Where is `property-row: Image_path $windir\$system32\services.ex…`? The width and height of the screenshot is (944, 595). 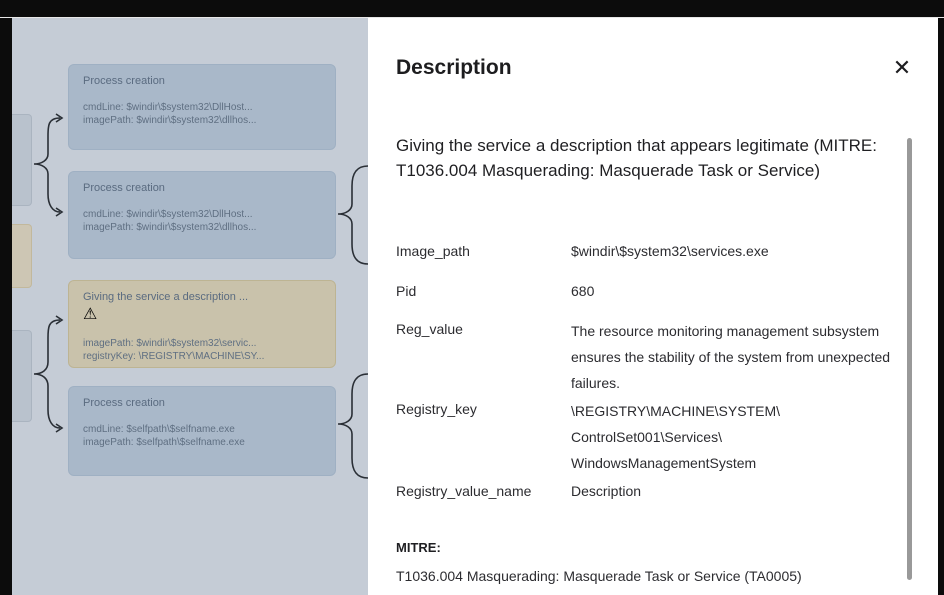
property-row: Image_path $windir\$system32\services.ex… is located at coordinates (651, 260).